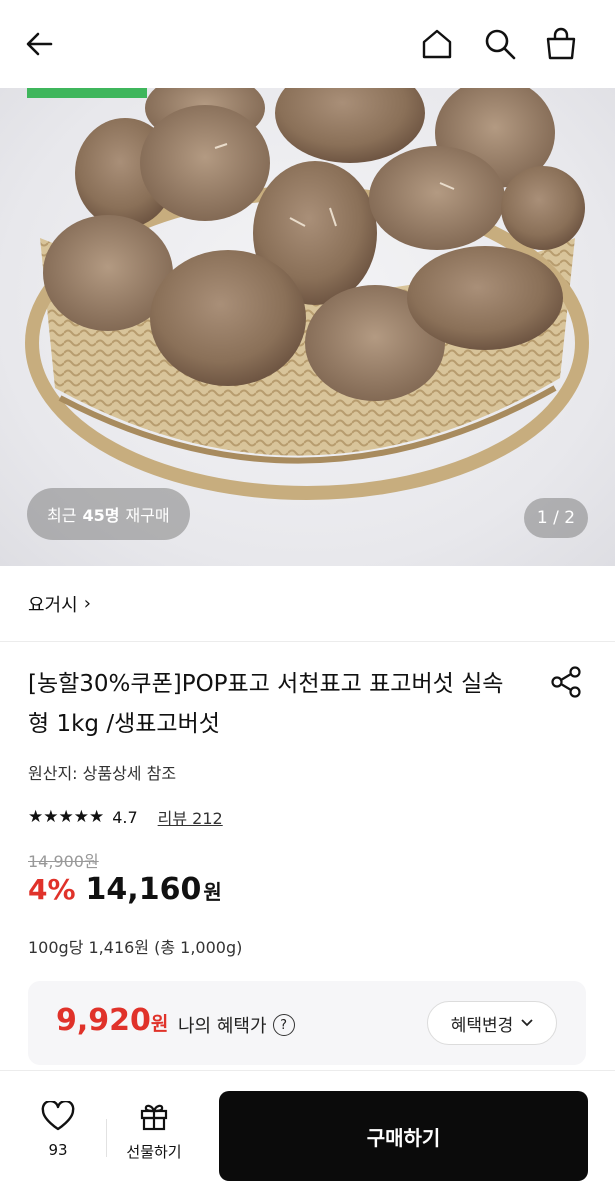 Image resolution: width=615 pixels, height=1200 pixels. I want to click on shopping-bag-icon, so click(561, 44).